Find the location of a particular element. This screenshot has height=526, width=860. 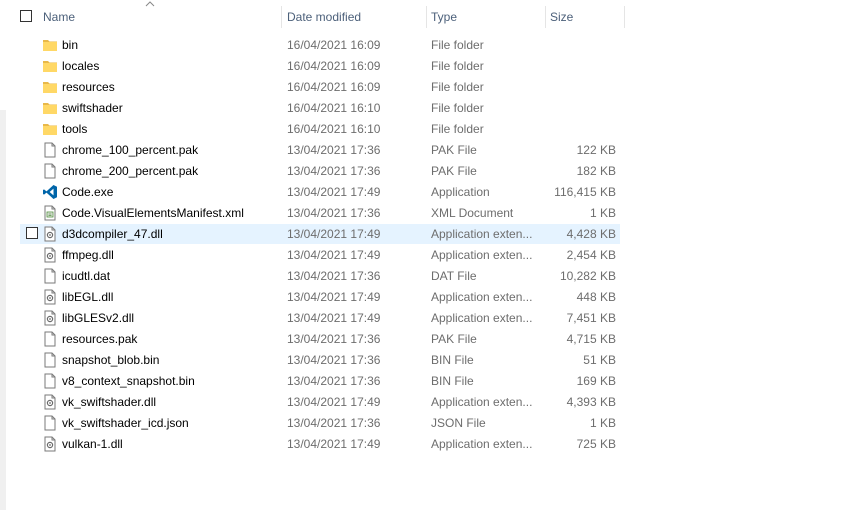

column-header-name-label: Name is located at coordinates (59, 17).